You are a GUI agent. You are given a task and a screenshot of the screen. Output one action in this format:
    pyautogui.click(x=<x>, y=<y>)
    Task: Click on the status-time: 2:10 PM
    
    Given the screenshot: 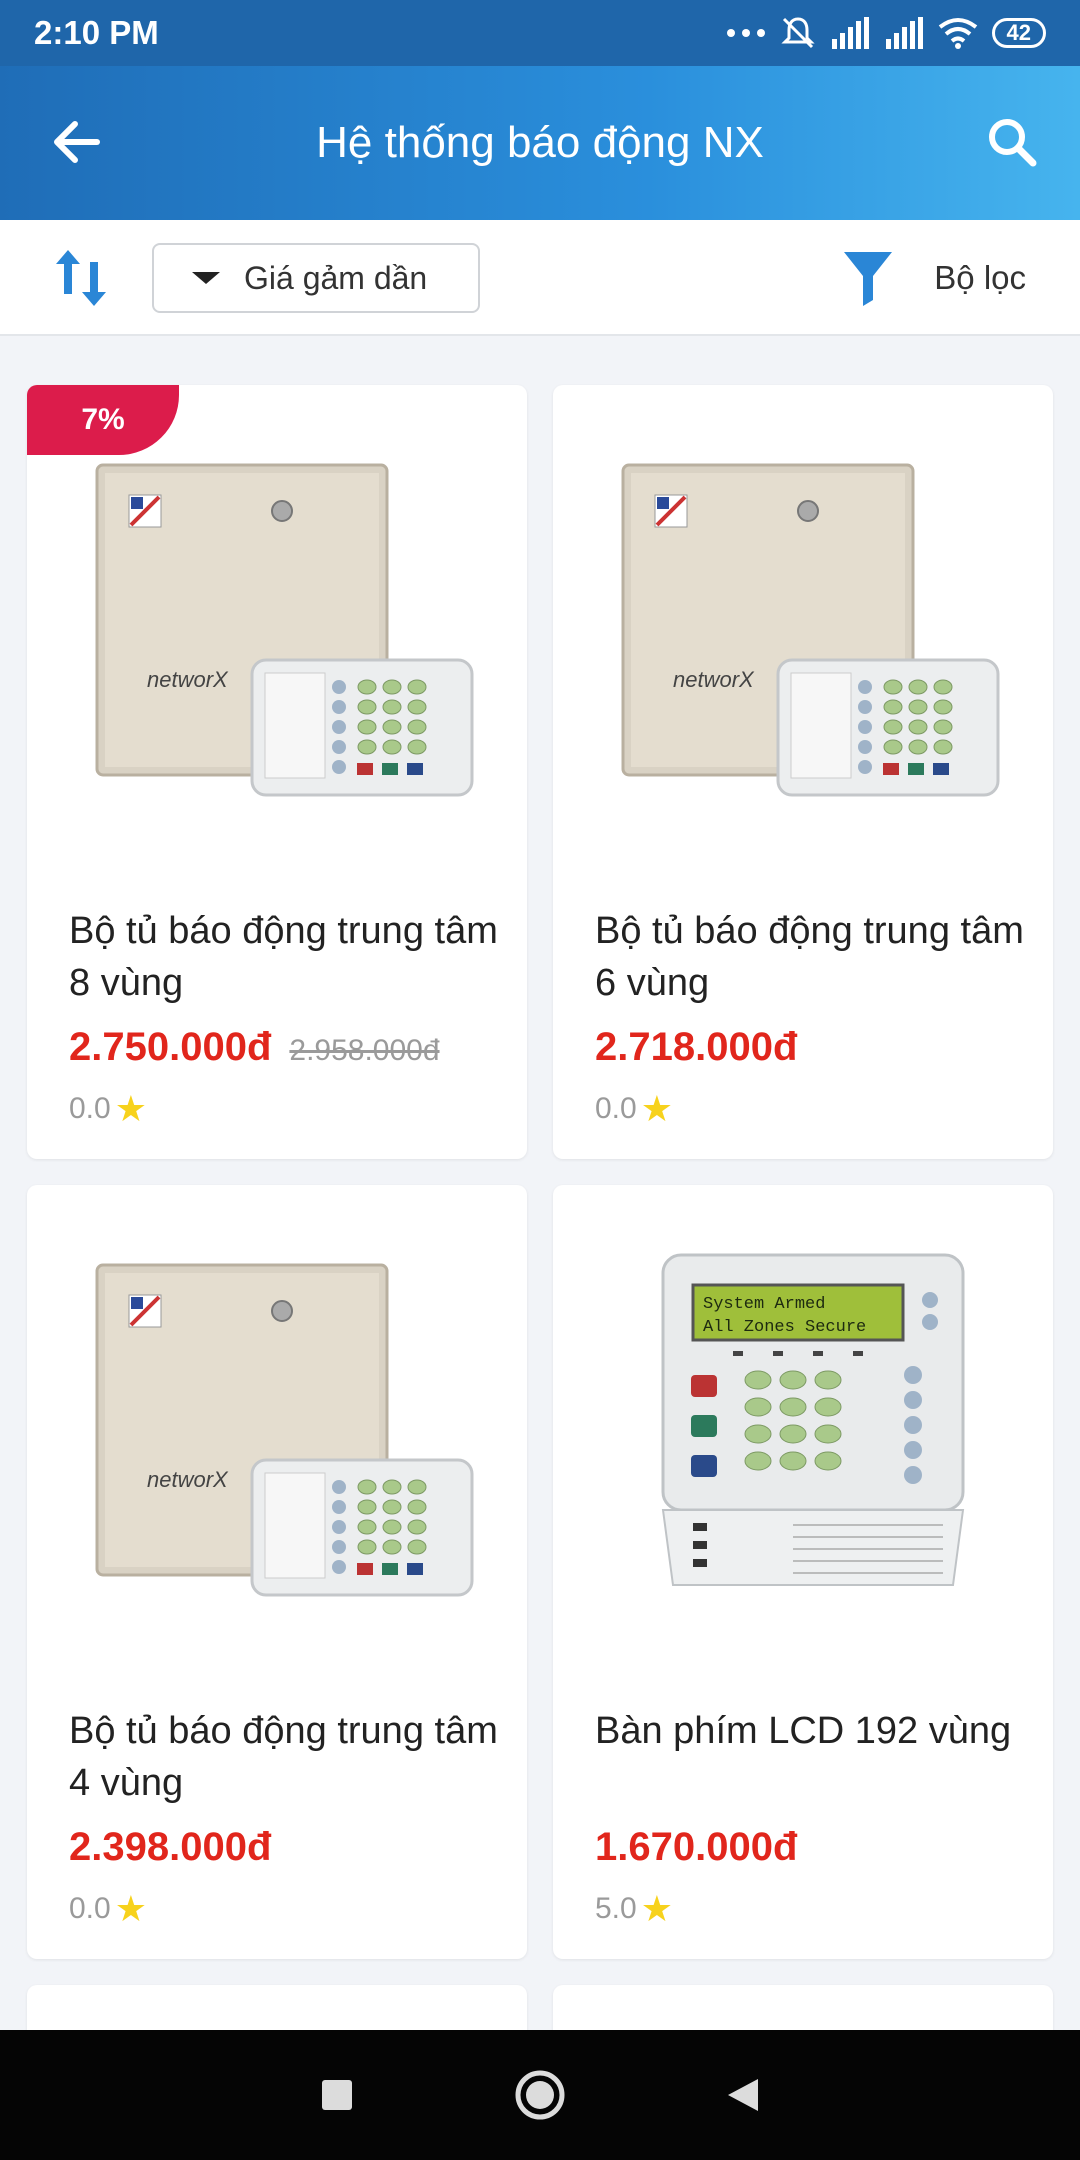 What is the action you would take?
    pyautogui.click(x=96, y=32)
    